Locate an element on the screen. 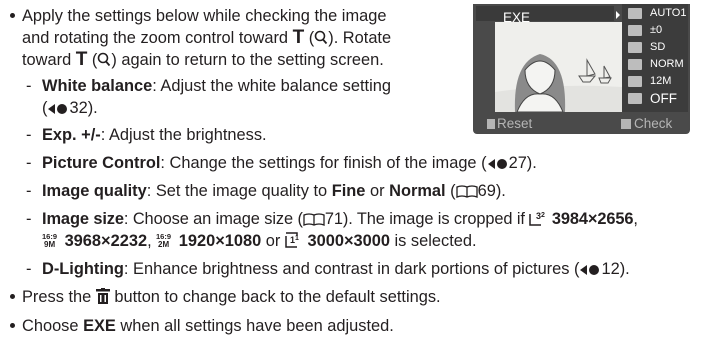  setting-row: OFF is located at coordinates (657, 98).